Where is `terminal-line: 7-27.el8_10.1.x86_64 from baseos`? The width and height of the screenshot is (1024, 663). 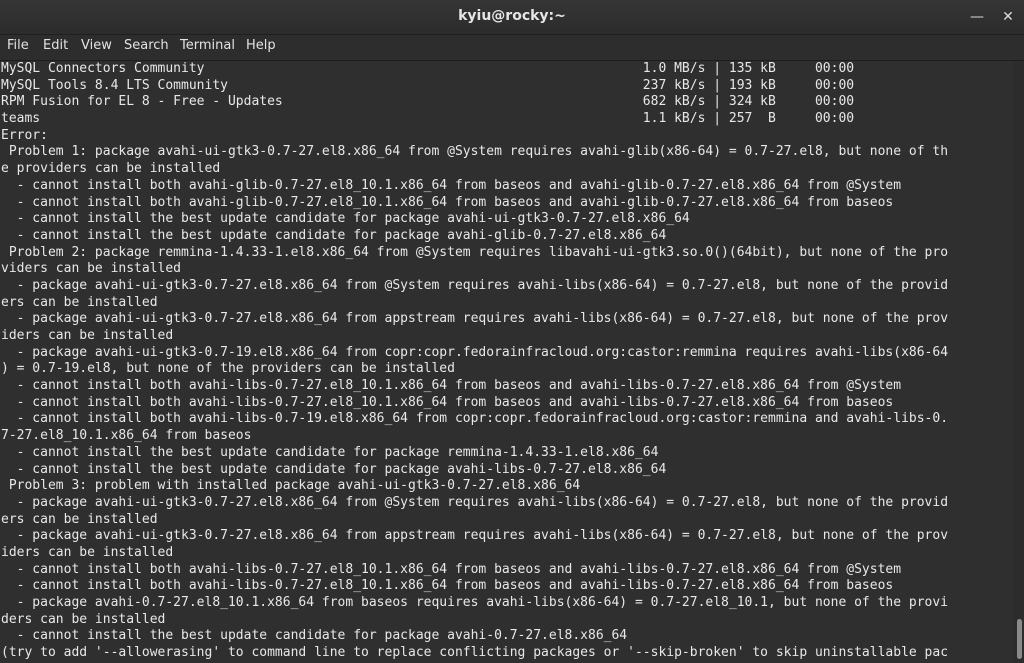 terminal-line: 7-27.el8_10.1.x86_64 from baseos is located at coordinates (126, 436).